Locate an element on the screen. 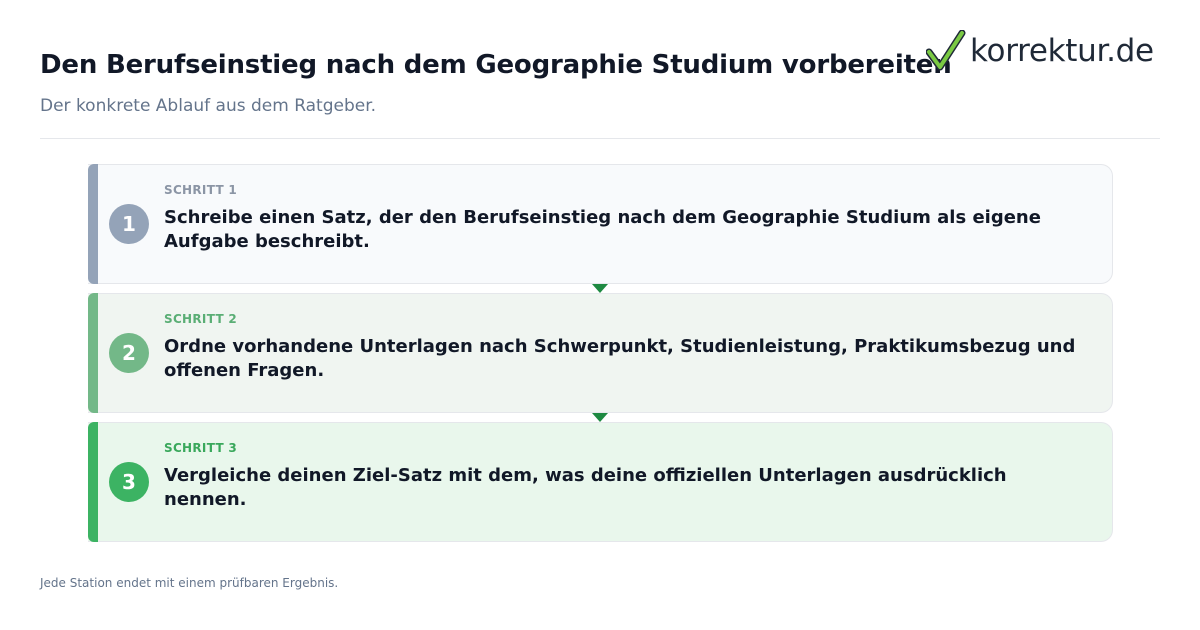 This screenshot has width=1200, height=630. logo-text: korrektur.de is located at coordinates (1062, 50).